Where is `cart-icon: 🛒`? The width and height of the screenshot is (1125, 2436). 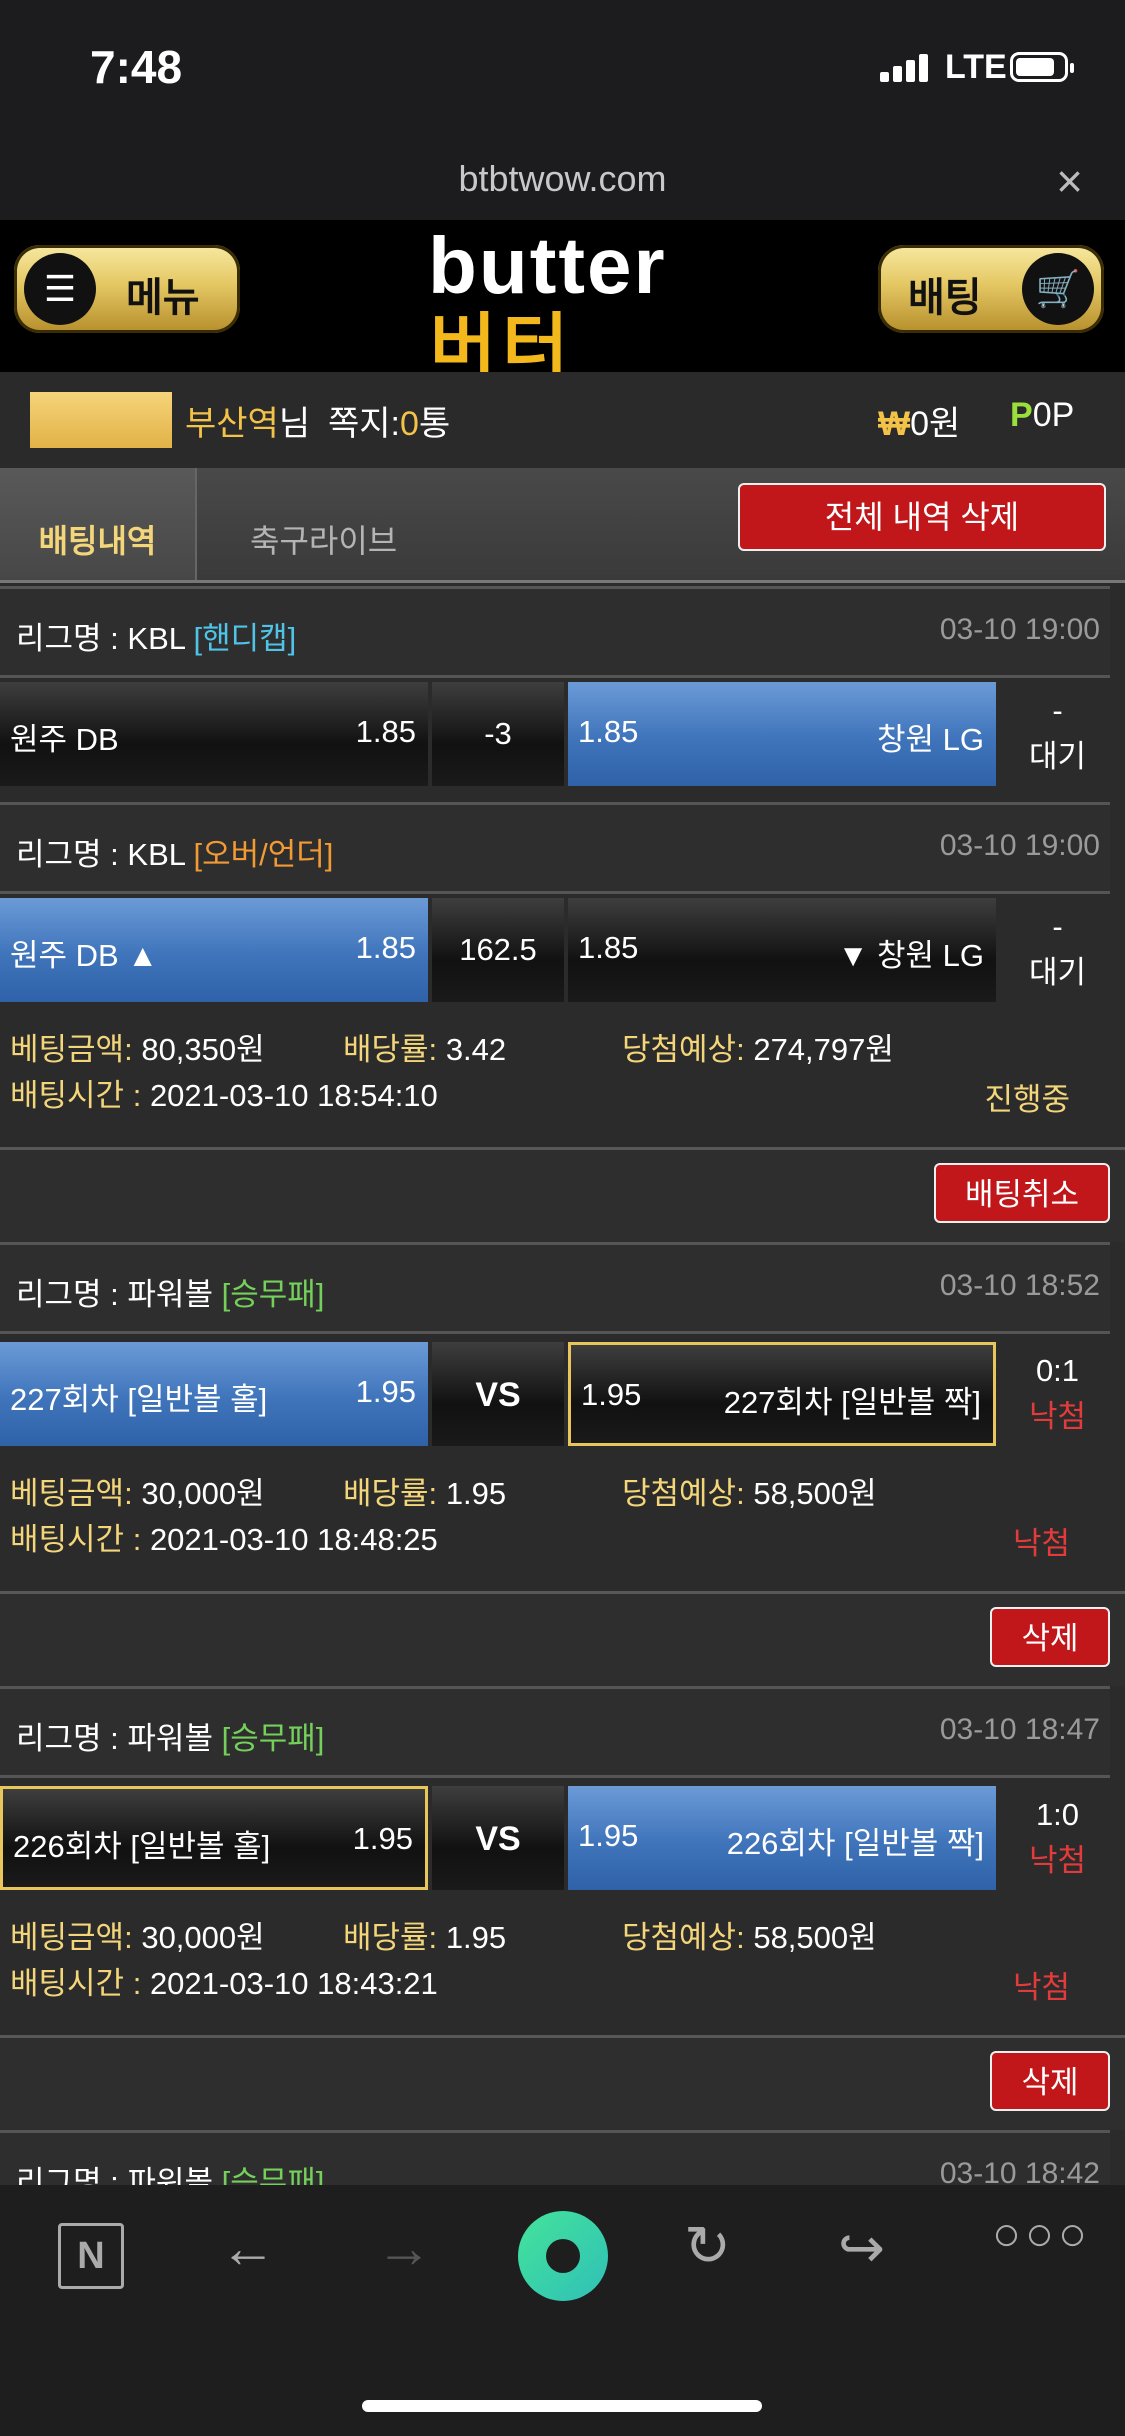
cart-icon: 🛒 is located at coordinates (1058, 289).